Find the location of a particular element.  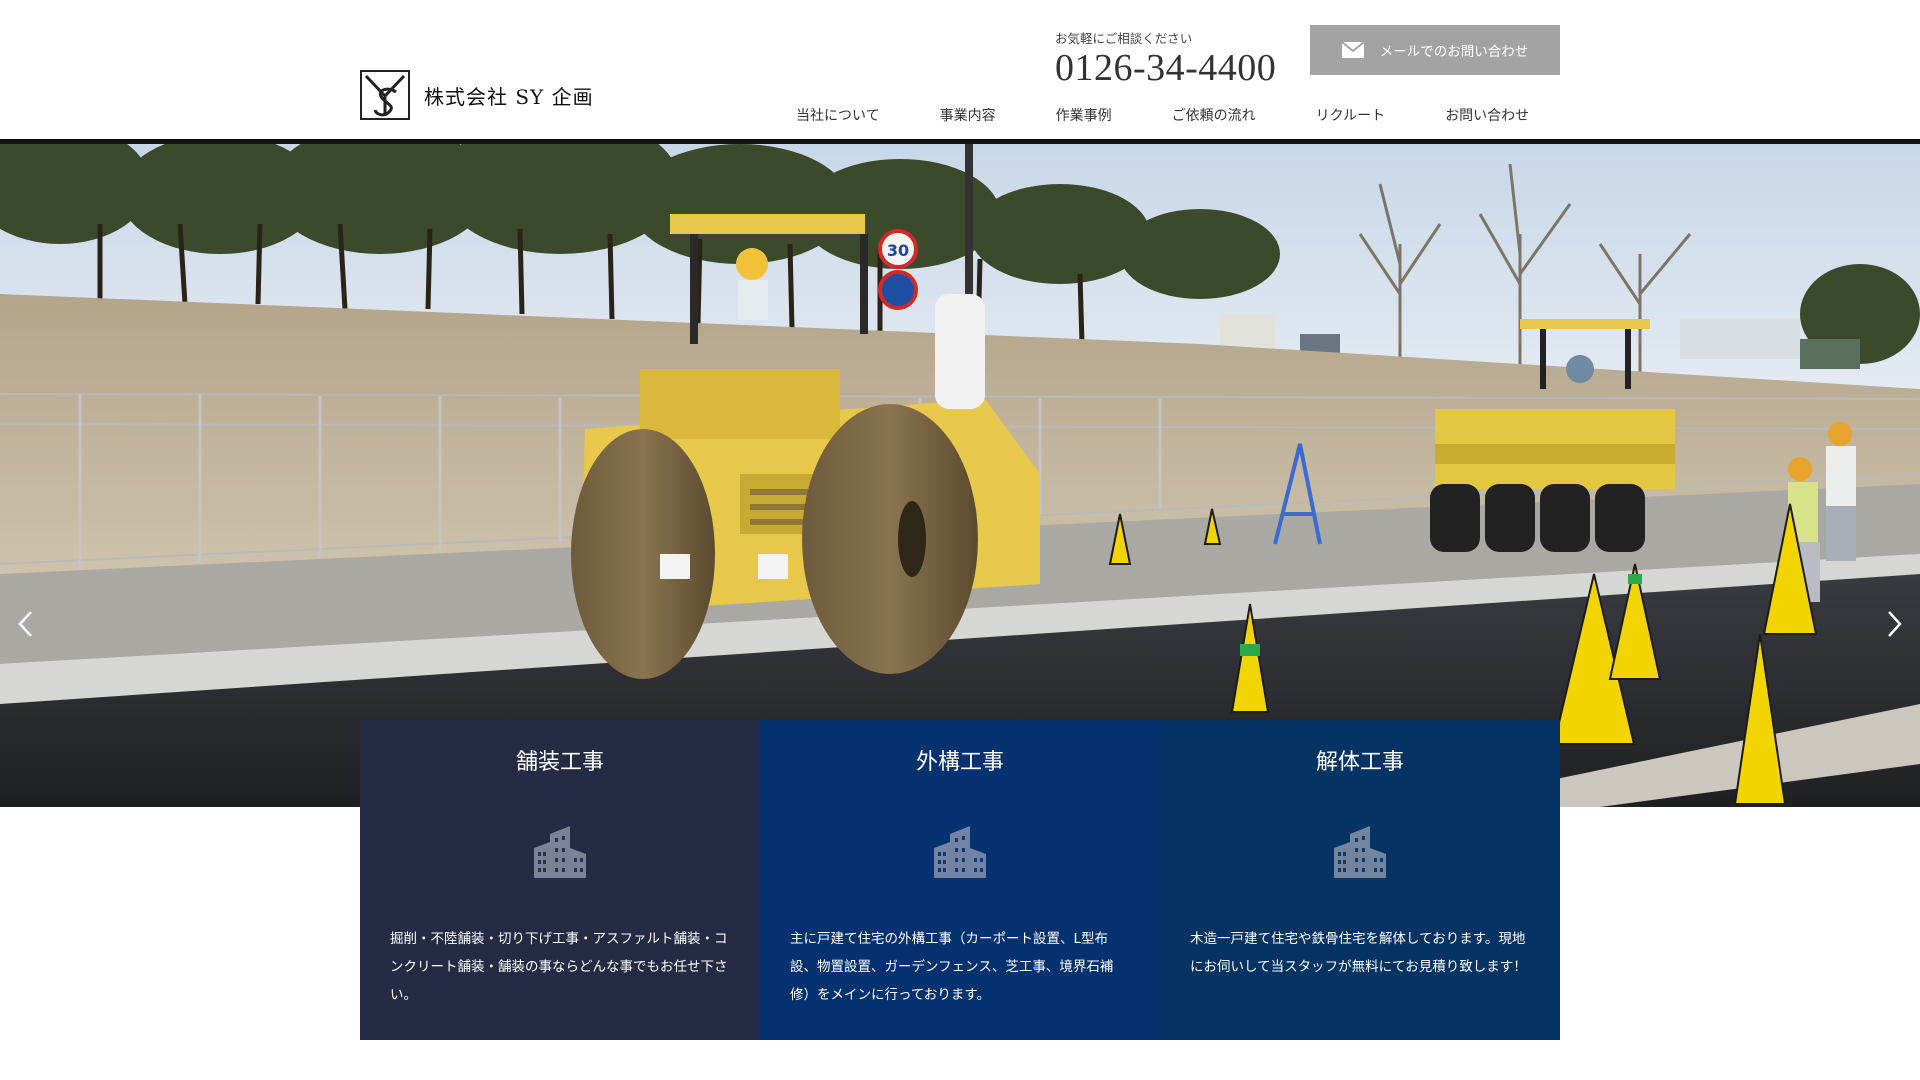

card-title: 外構工事 is located at coordinates (959, 762).